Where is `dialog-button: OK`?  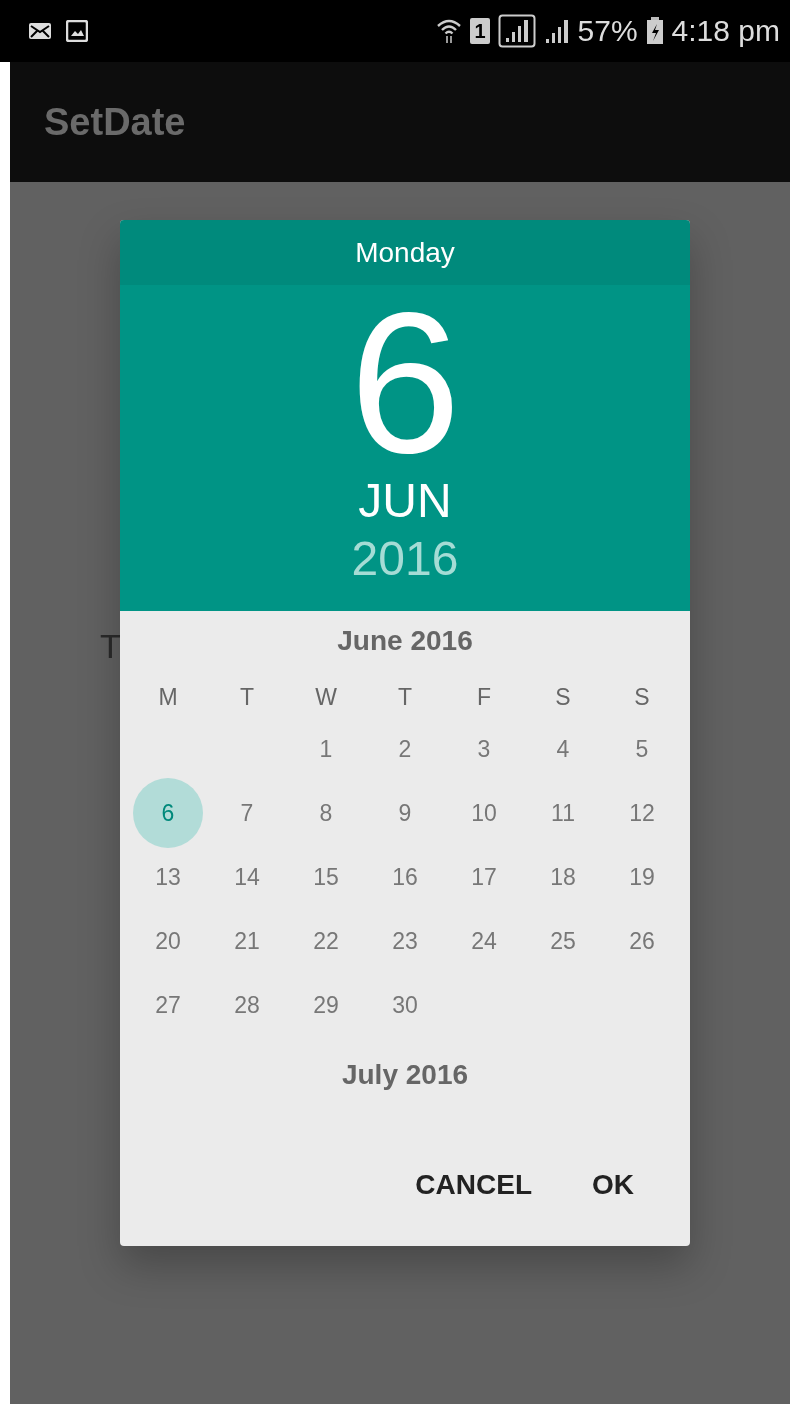
dialog-button: OK is located at coordinates (613, 1185).